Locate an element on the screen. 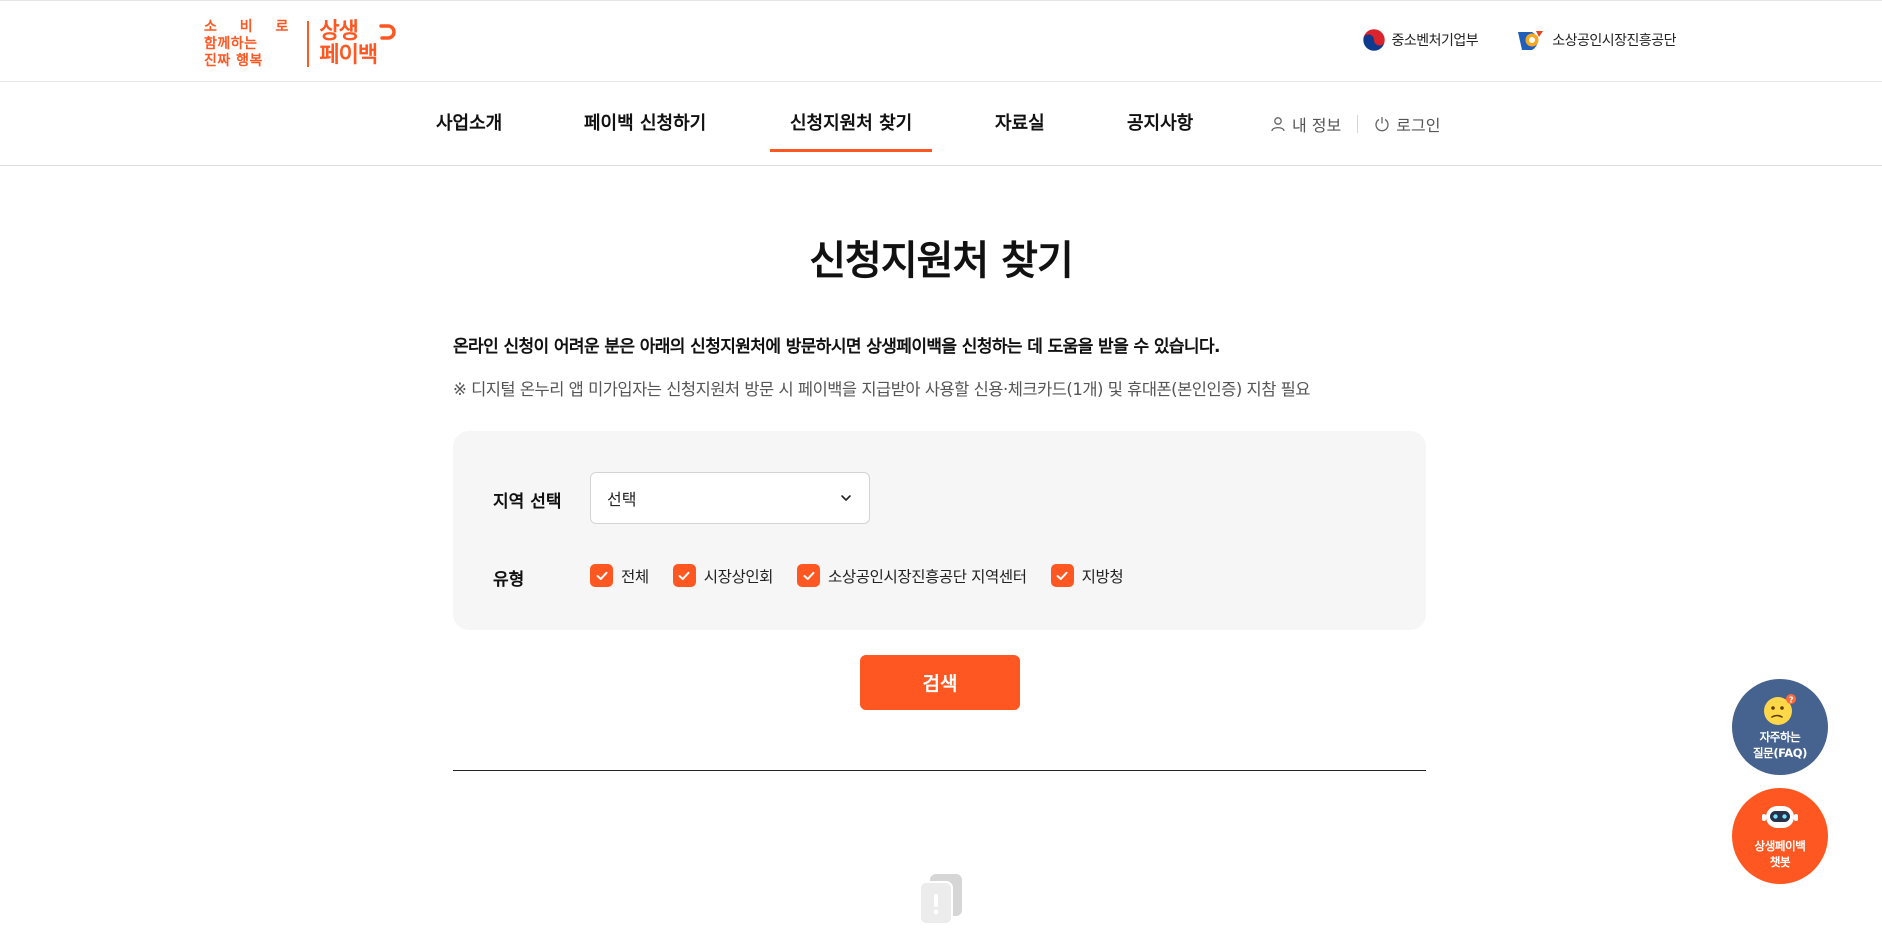 Image resolution: width=1882 pixels, height=943 pixels. nav-item-archive: 자료실 is located at coordinates (1020, 124).